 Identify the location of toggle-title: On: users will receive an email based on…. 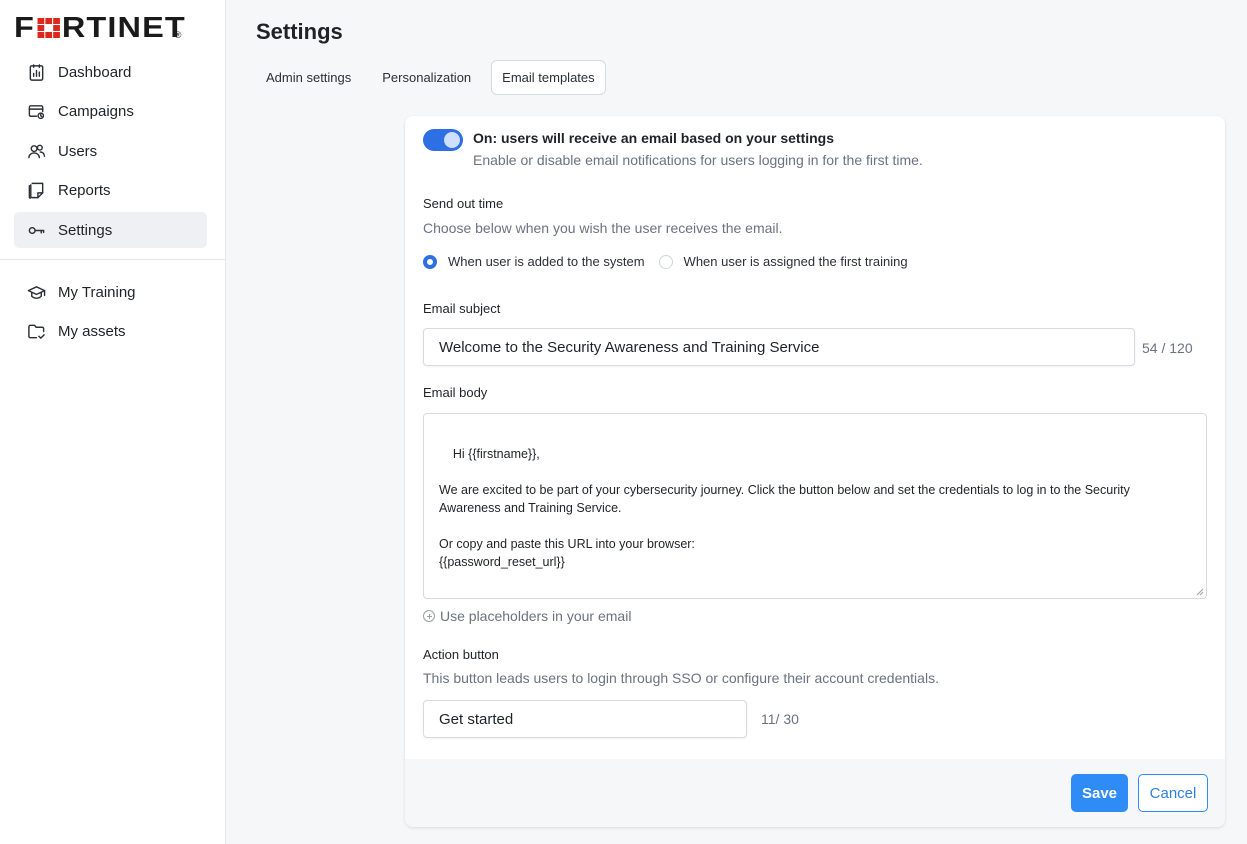
(654, 138).